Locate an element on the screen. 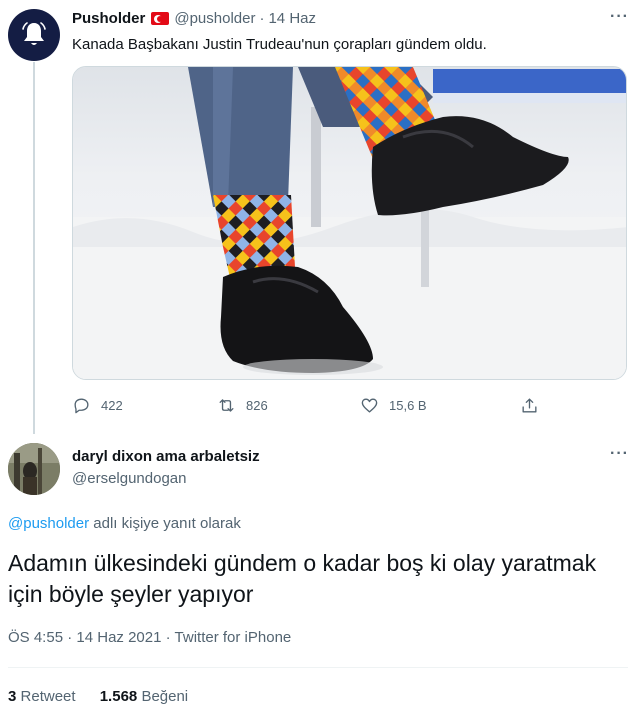 The height and width of the screenshot is (714, 635). share-icon is located at coordinates (529, 405).